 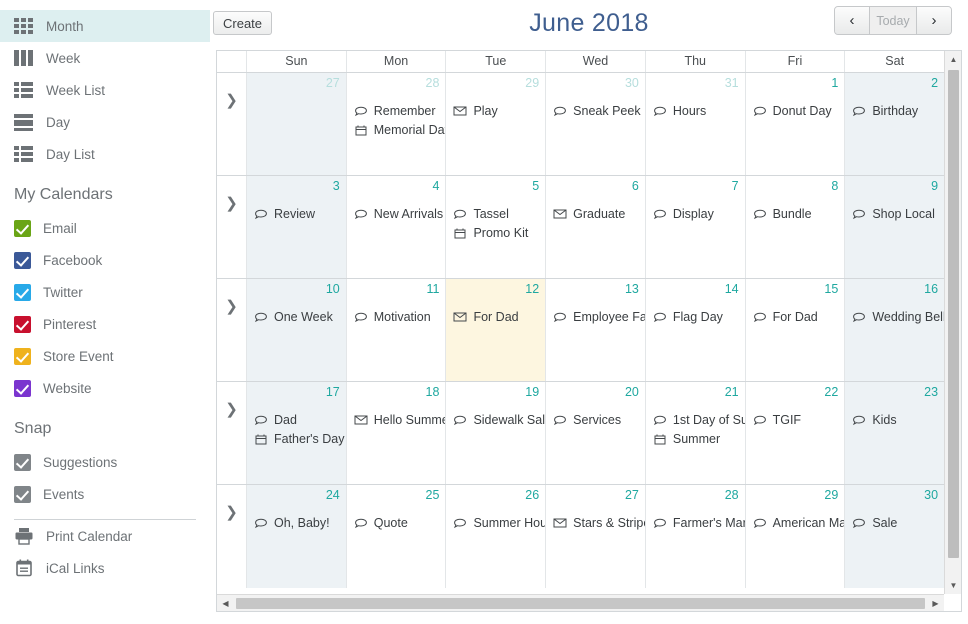 What do you see at coordinates (894, 124) in the screenshot?
I see `day-cell: 2 Birthday` at bounding box center [894, 124].